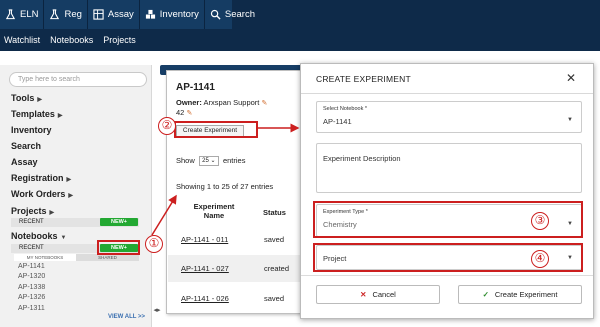 The width and height of the screenshot is (600, 327). Describe the element at coordinates (300, 14) in the screenshot. I see `top-nav: ELN Reg Assay Inventory Search` at that location.